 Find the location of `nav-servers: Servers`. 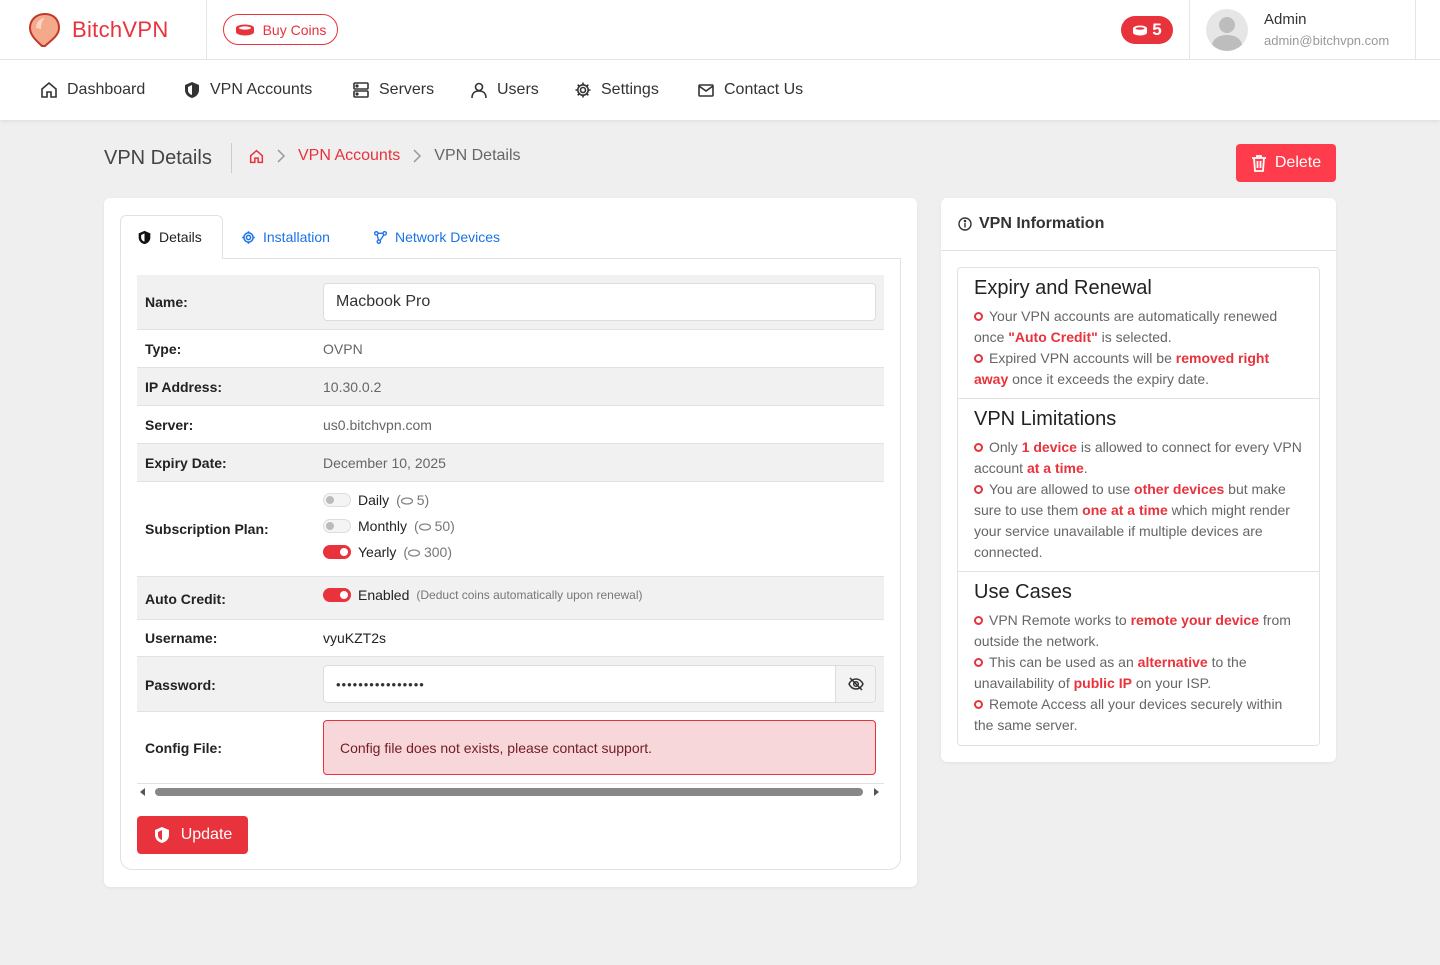

nav-servers: Servers is located at coordinates (393, 90).